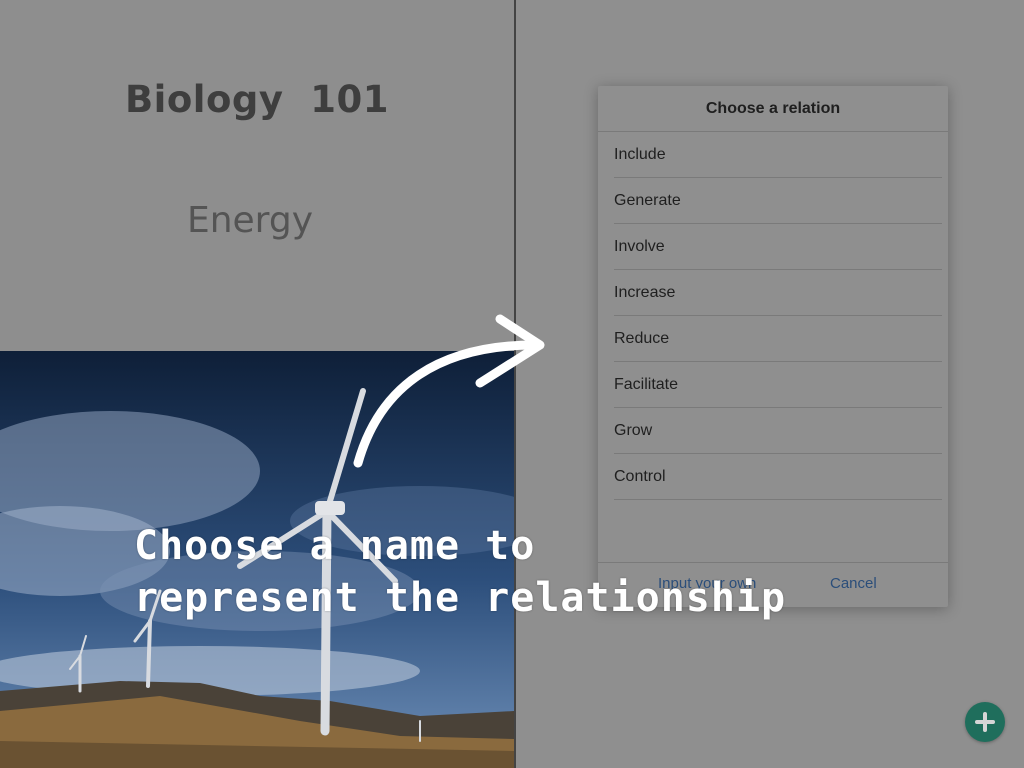 This screenshot has width=1024, height=768. I want to click on relation-option: Reduce, so click(778, 339).